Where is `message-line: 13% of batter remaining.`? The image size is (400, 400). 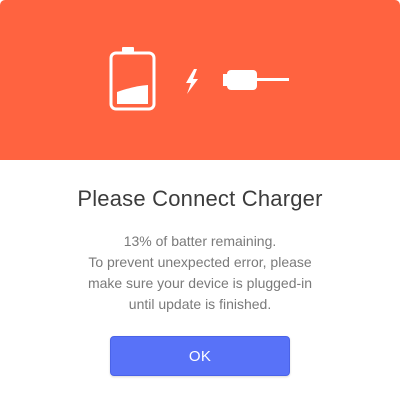 message-line: 13% of batter remaining. is located at coordinates (200, 241).